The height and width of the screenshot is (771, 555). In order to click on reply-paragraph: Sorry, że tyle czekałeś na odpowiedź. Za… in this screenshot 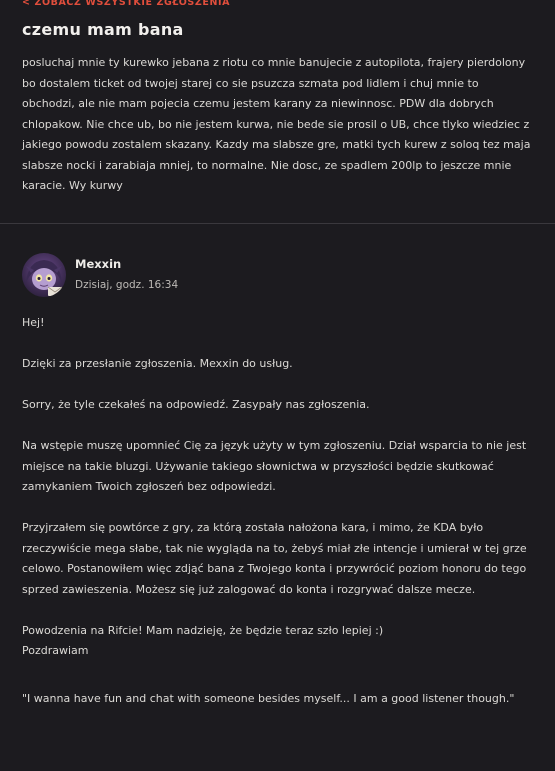, I will do `click(196, 404)`.